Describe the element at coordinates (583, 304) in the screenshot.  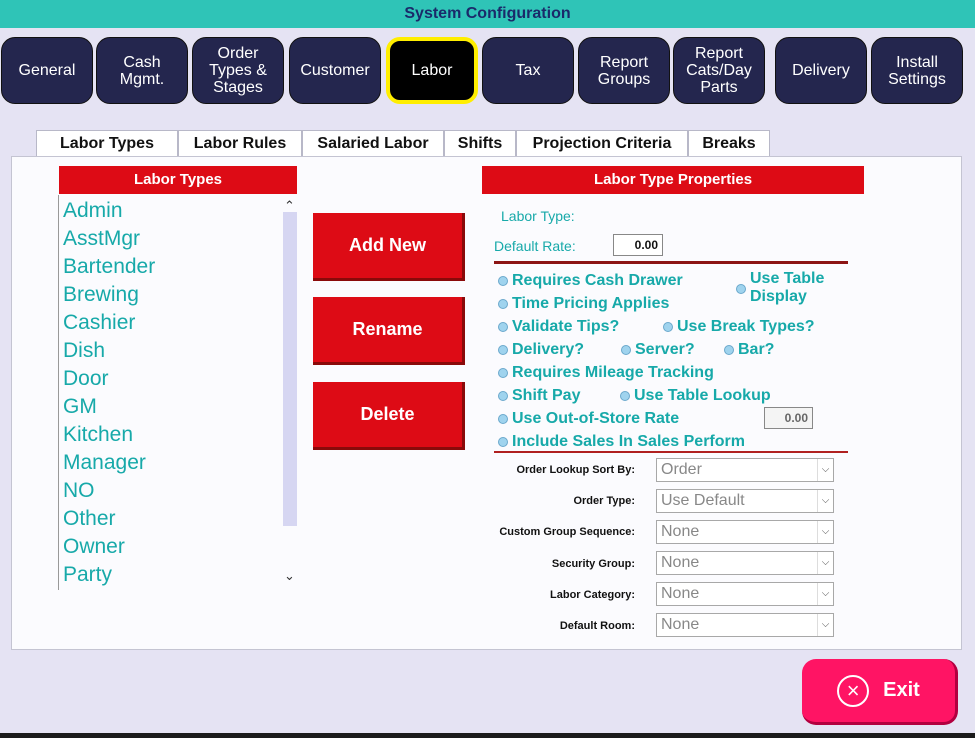
I see `time-pricing-applies-option: Time Pricing Applies` at that location.